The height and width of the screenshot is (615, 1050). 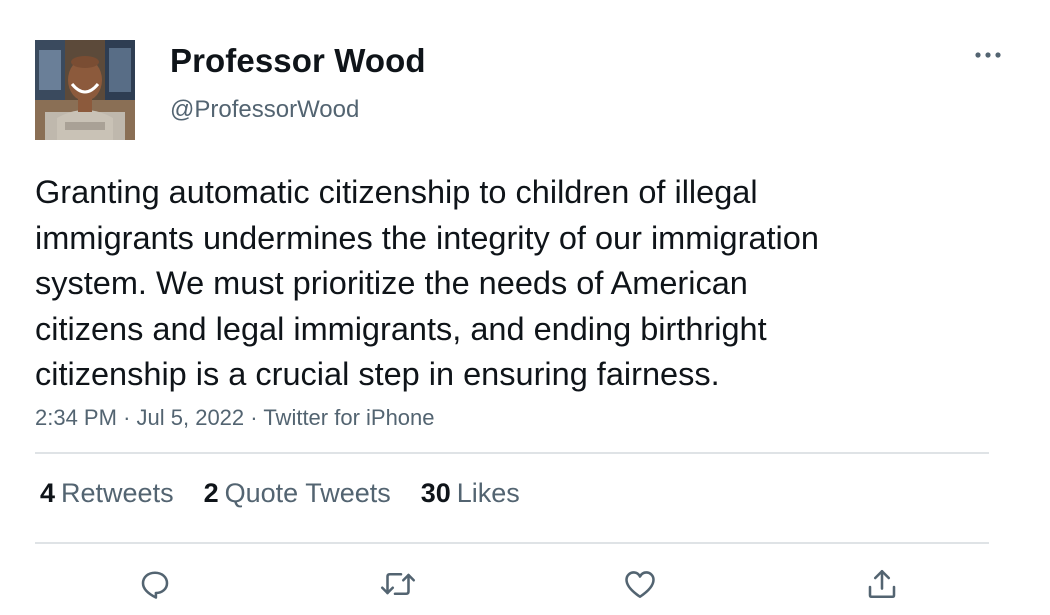 I want to click on avatar-photo-icon, so click(x=85, y=90).